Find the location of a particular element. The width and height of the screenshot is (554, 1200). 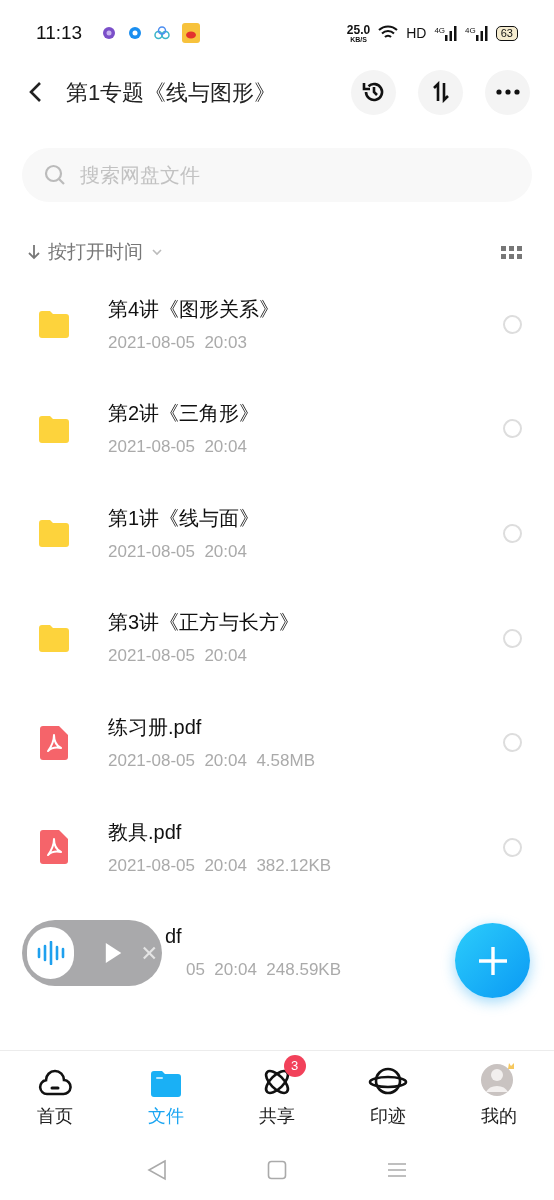

play-icon is located at coordinates (113, 953).